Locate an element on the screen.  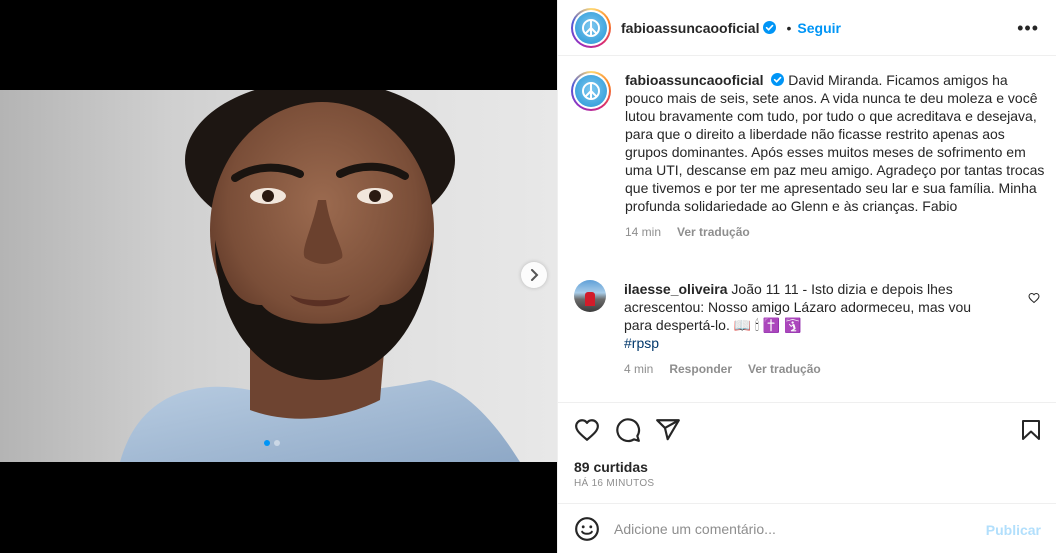
author-avatar is located at coordinates (591, 27).